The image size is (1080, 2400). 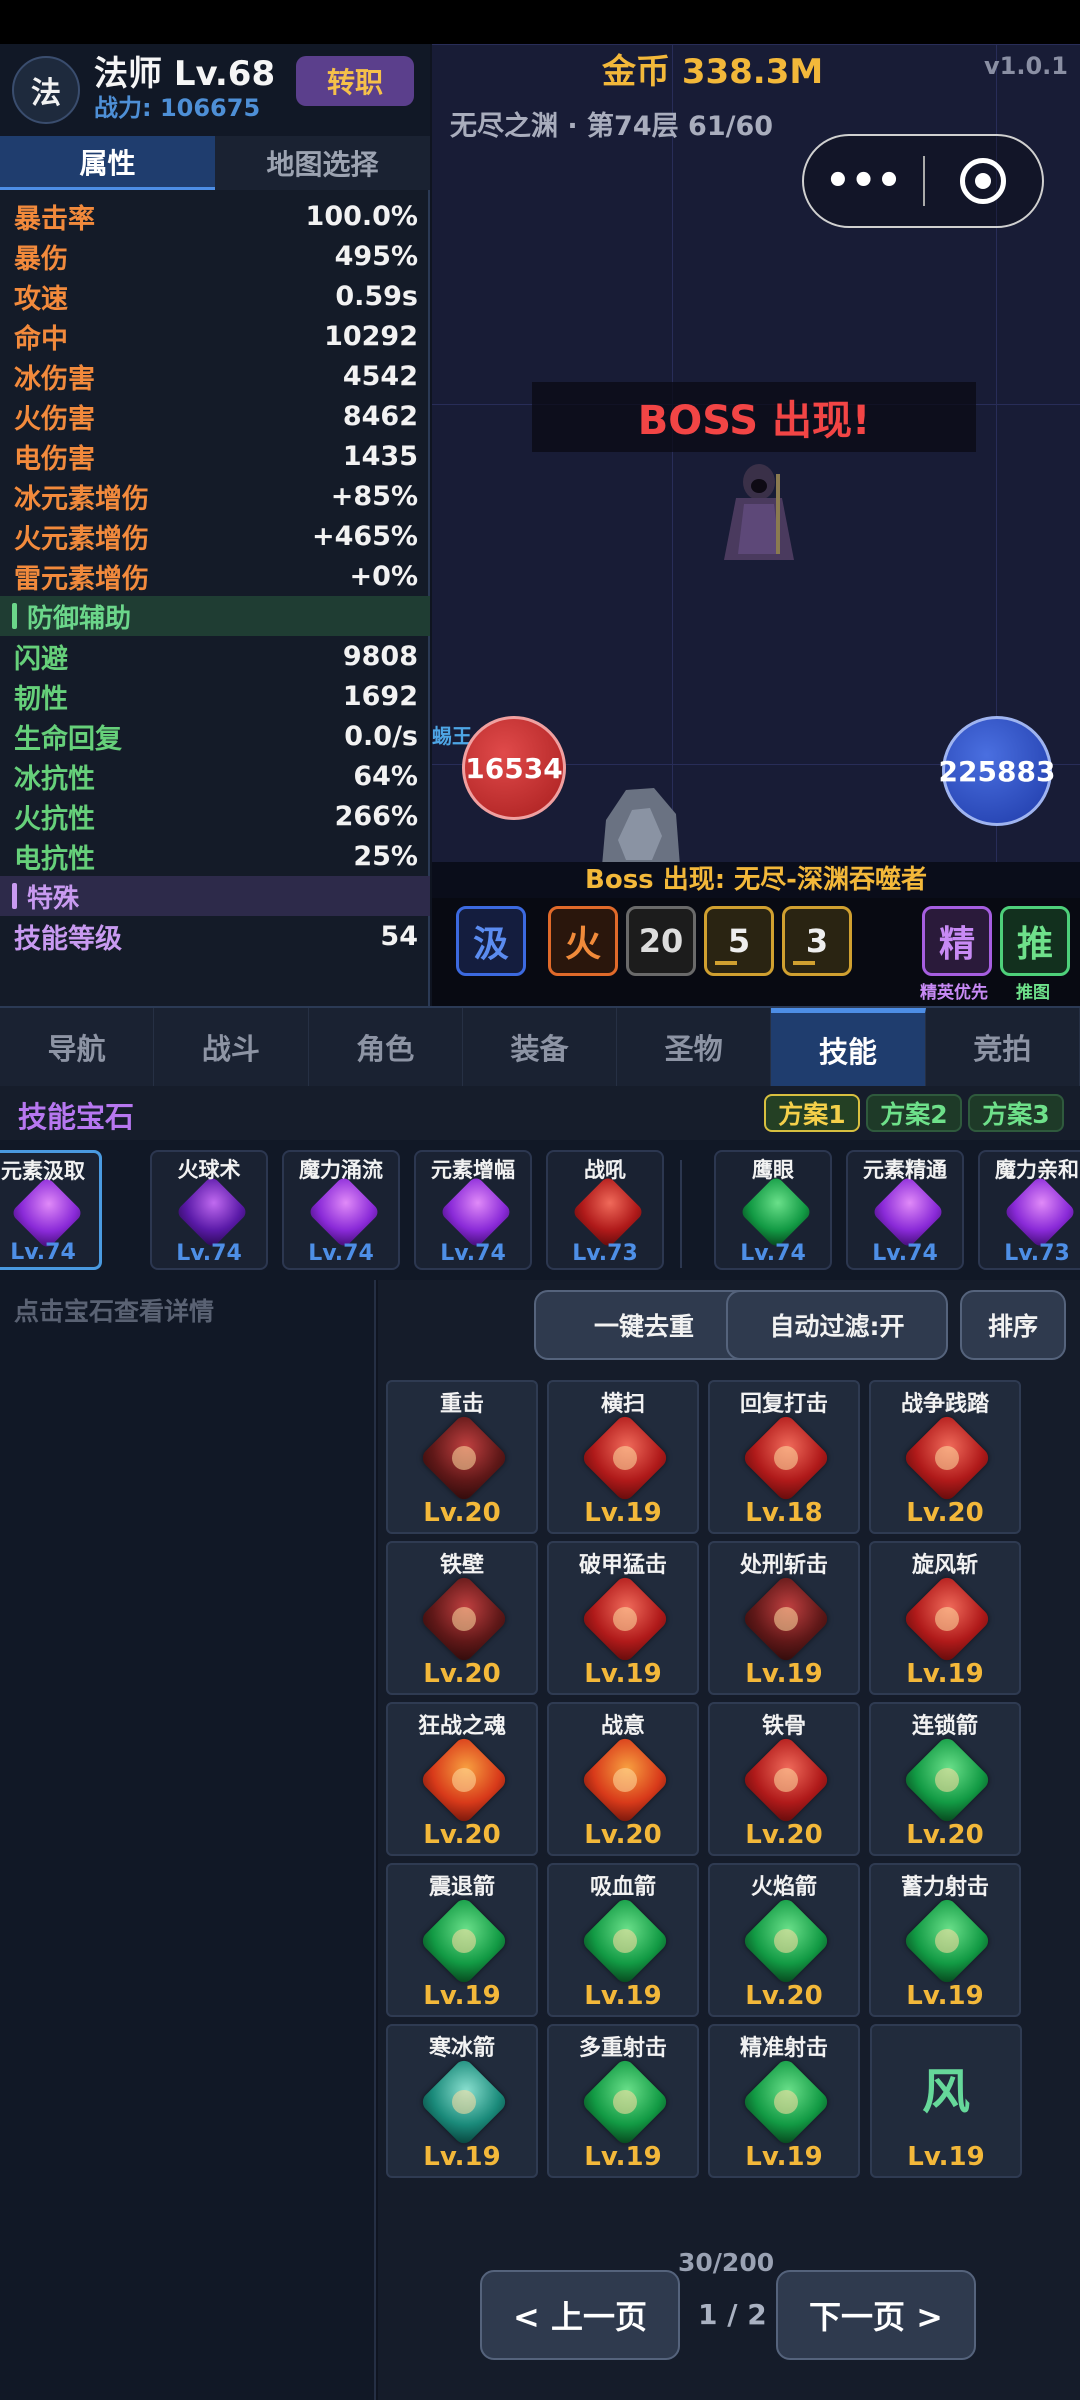 What do you see at coordinates (209, 1210) in the screenshot?
I see `equipped-gem-slot: 火球术 Lv.74` at bounding box center [209, 1210].